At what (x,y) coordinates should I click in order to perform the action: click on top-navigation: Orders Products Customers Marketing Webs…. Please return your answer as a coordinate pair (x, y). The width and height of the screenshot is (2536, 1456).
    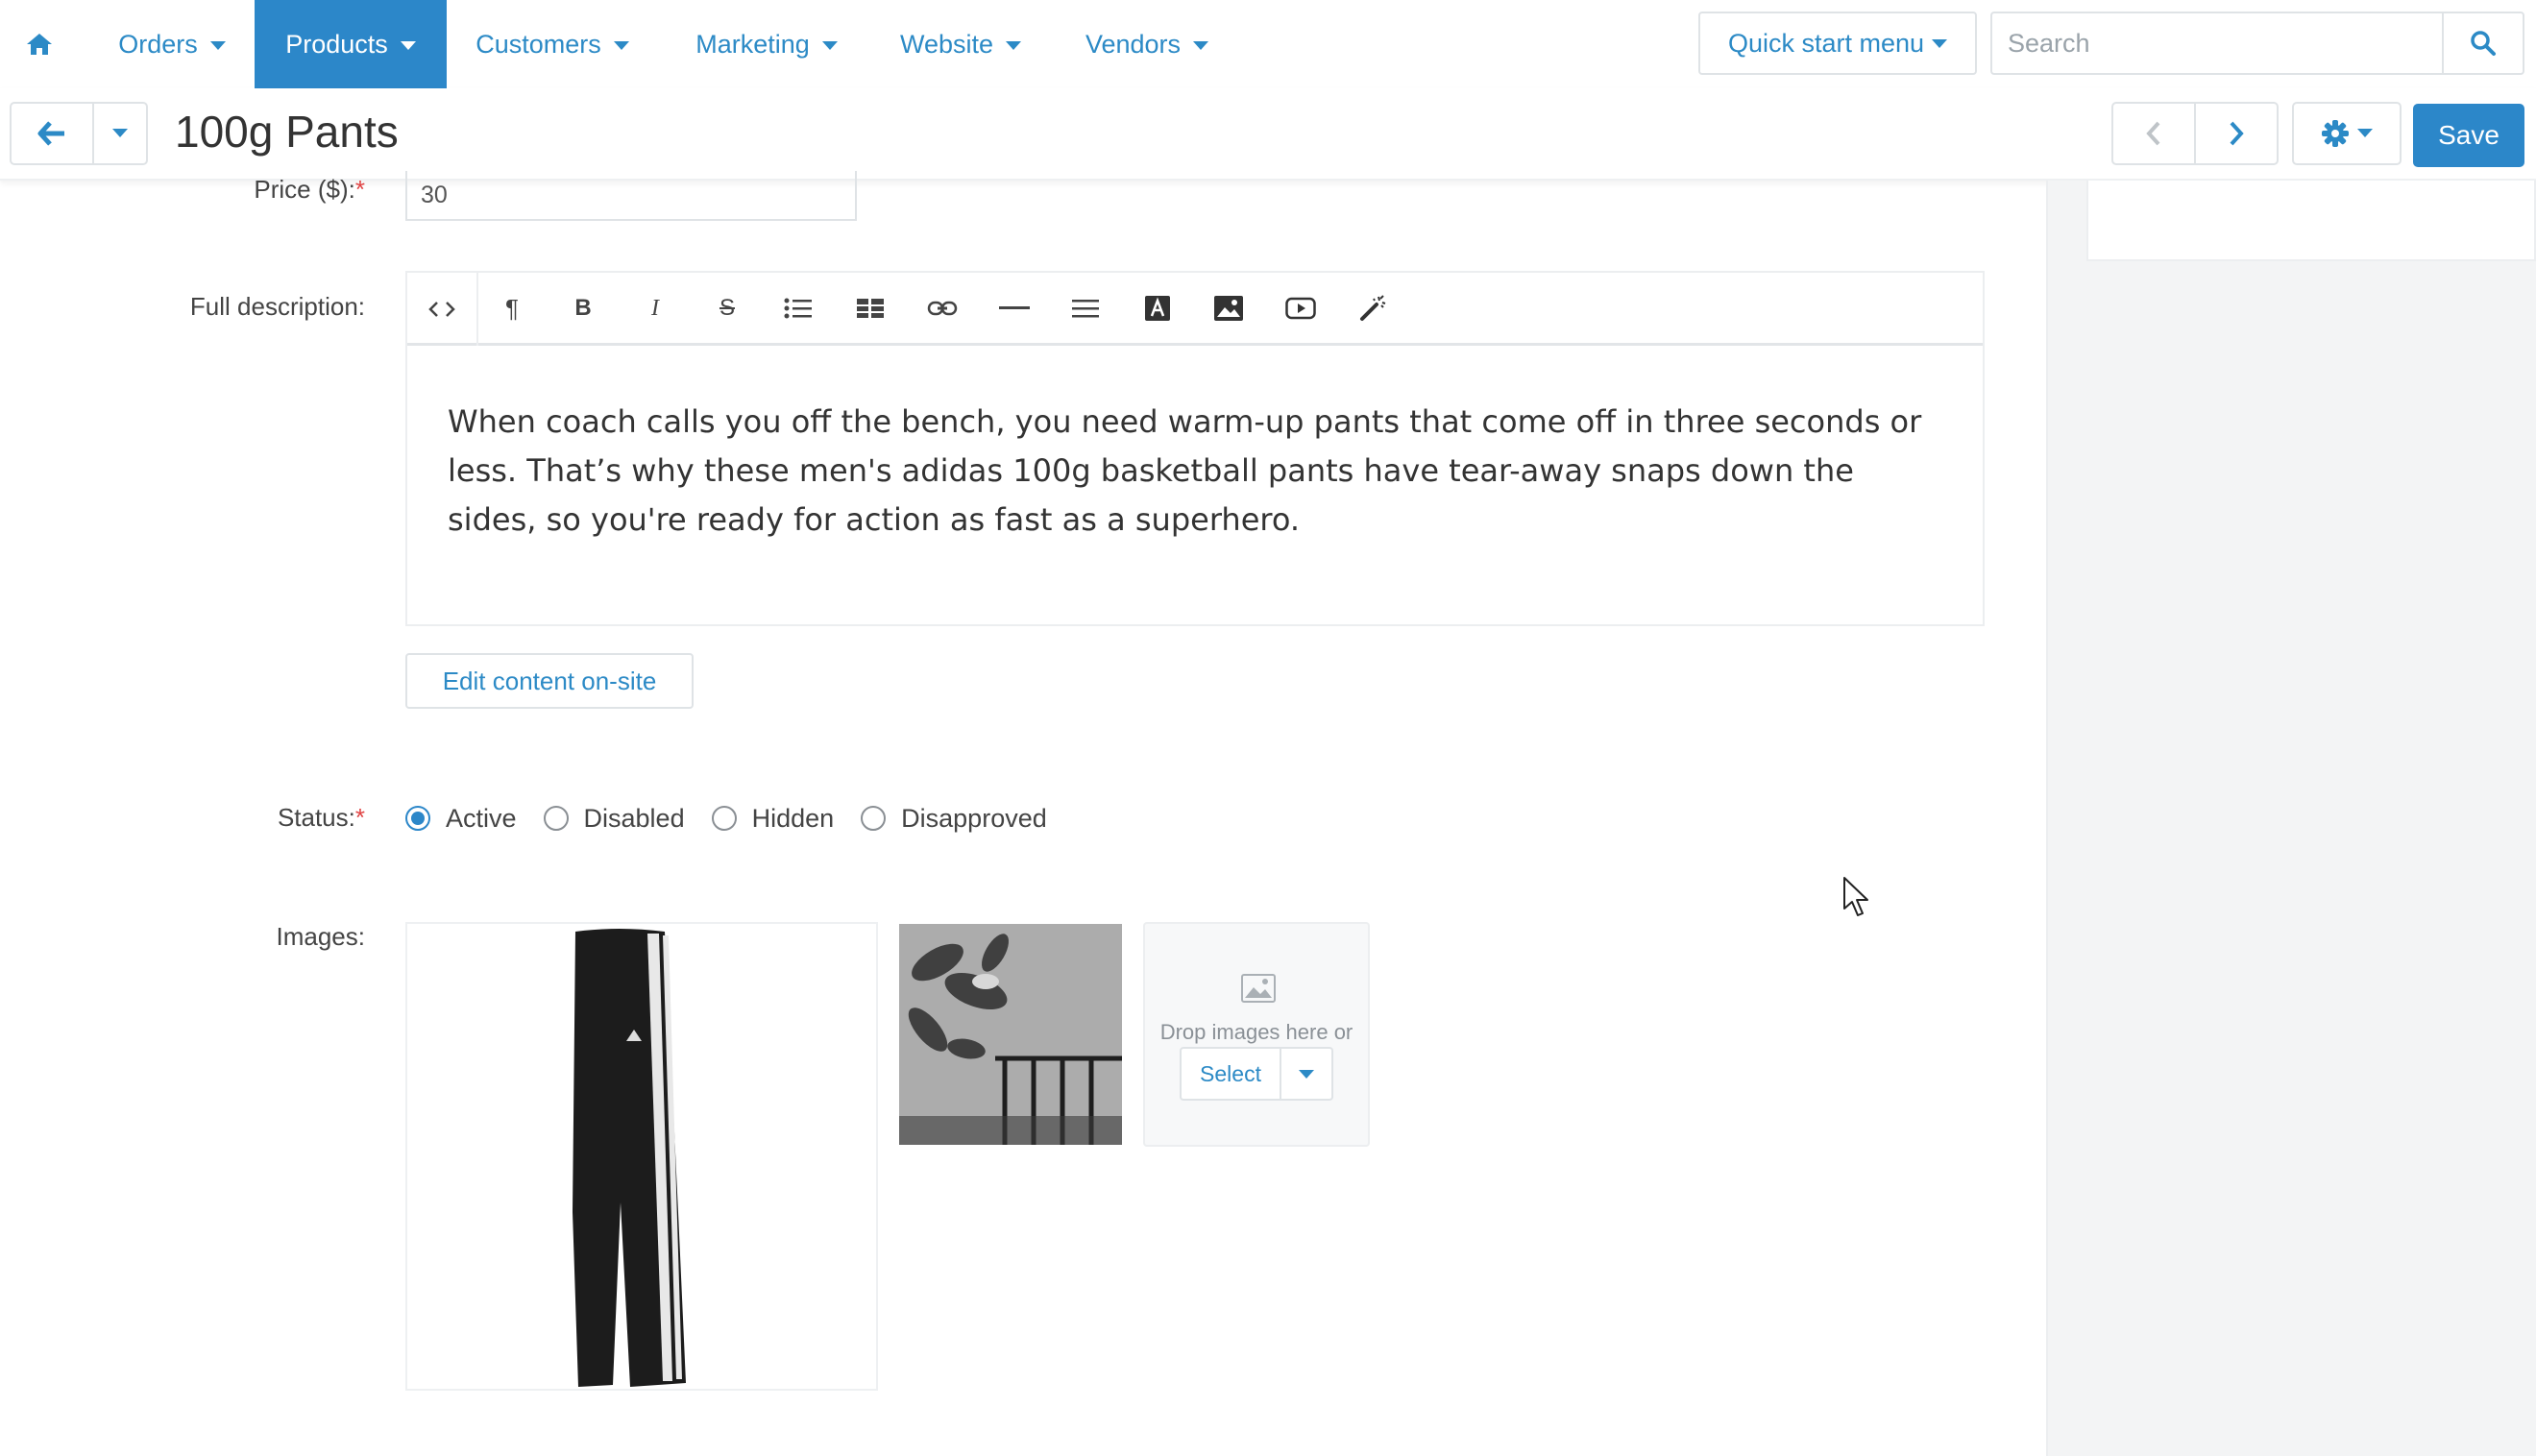
    Looking at the image, I should click on (1268, 44).